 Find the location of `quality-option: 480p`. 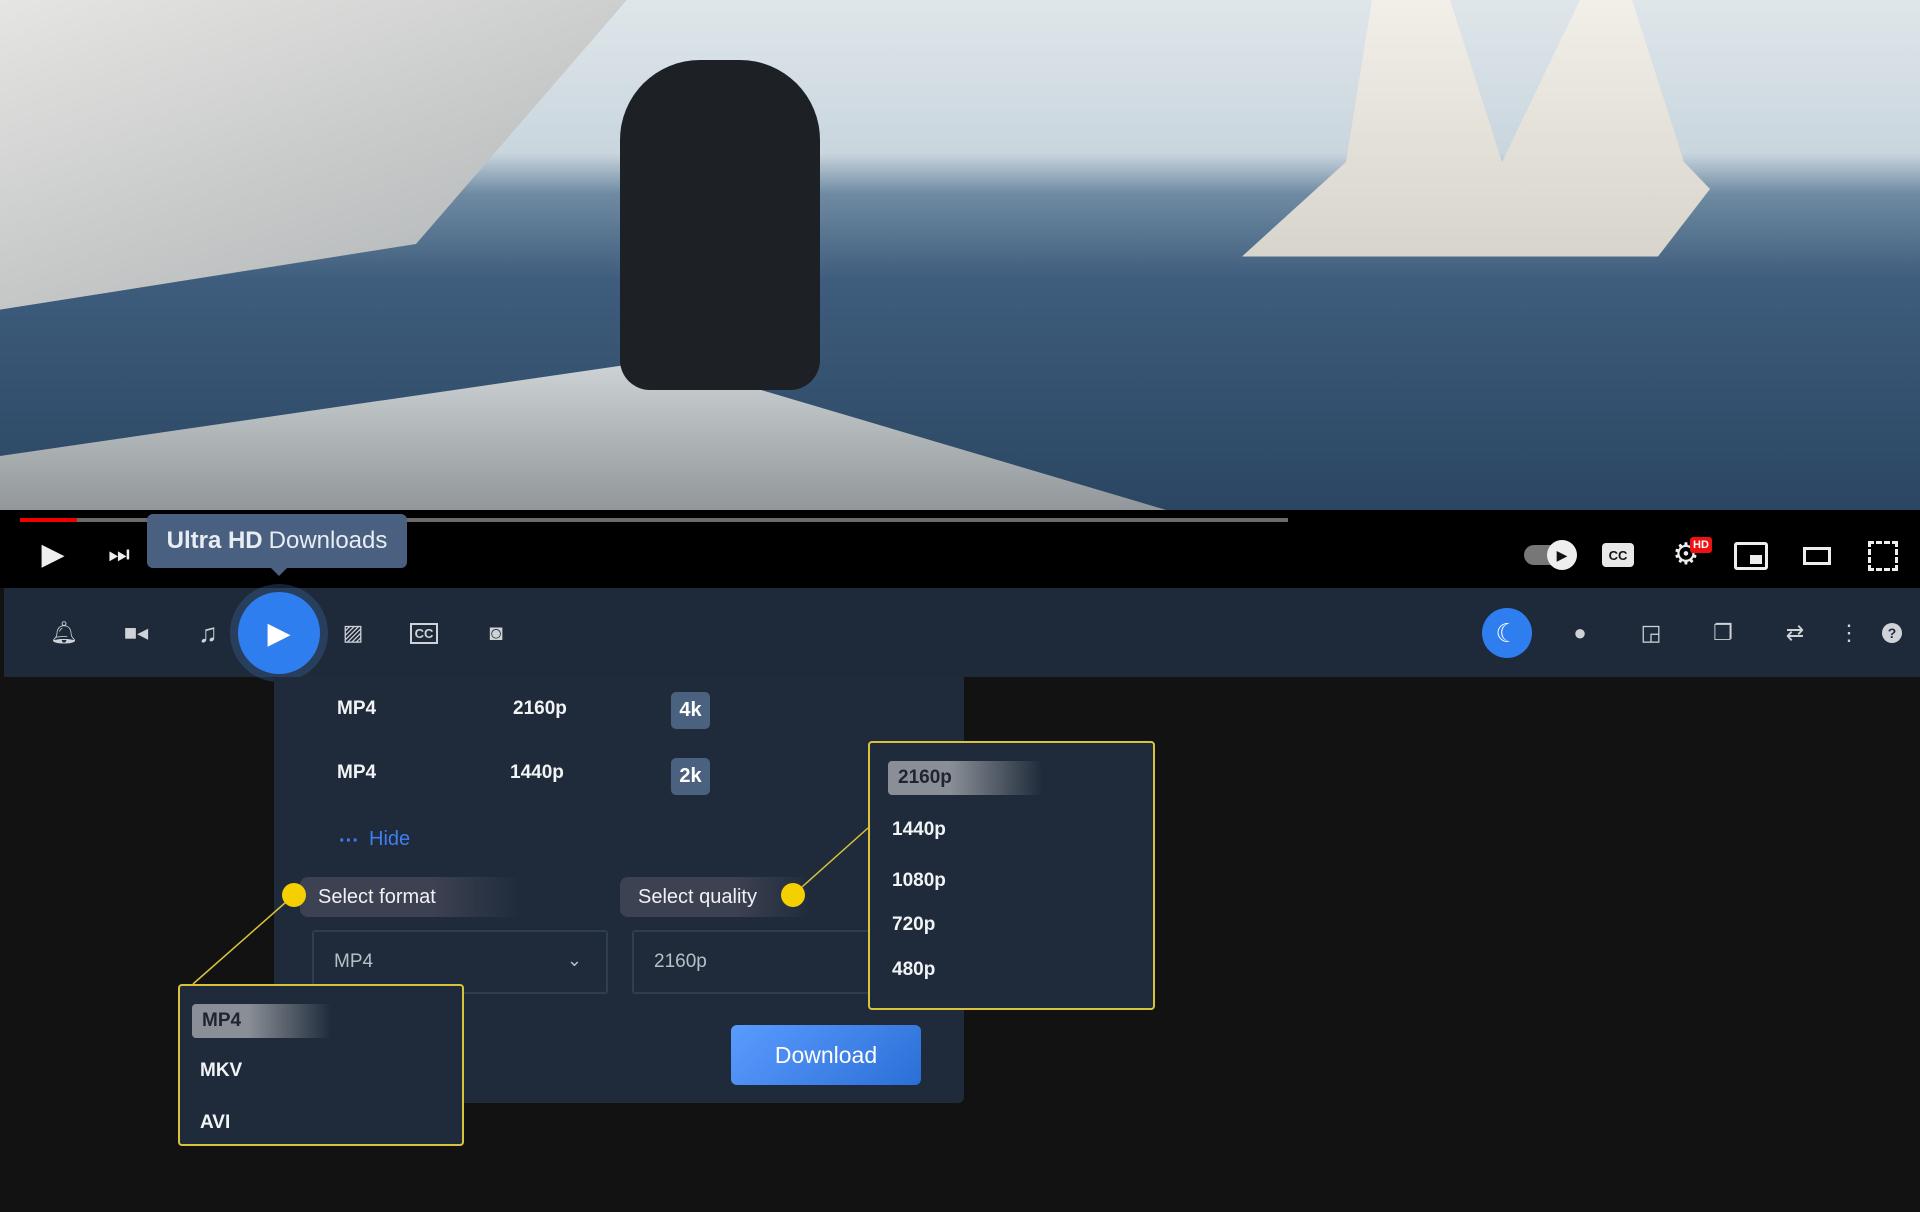

quality-option: 480p is located at coordinates (913, 970).